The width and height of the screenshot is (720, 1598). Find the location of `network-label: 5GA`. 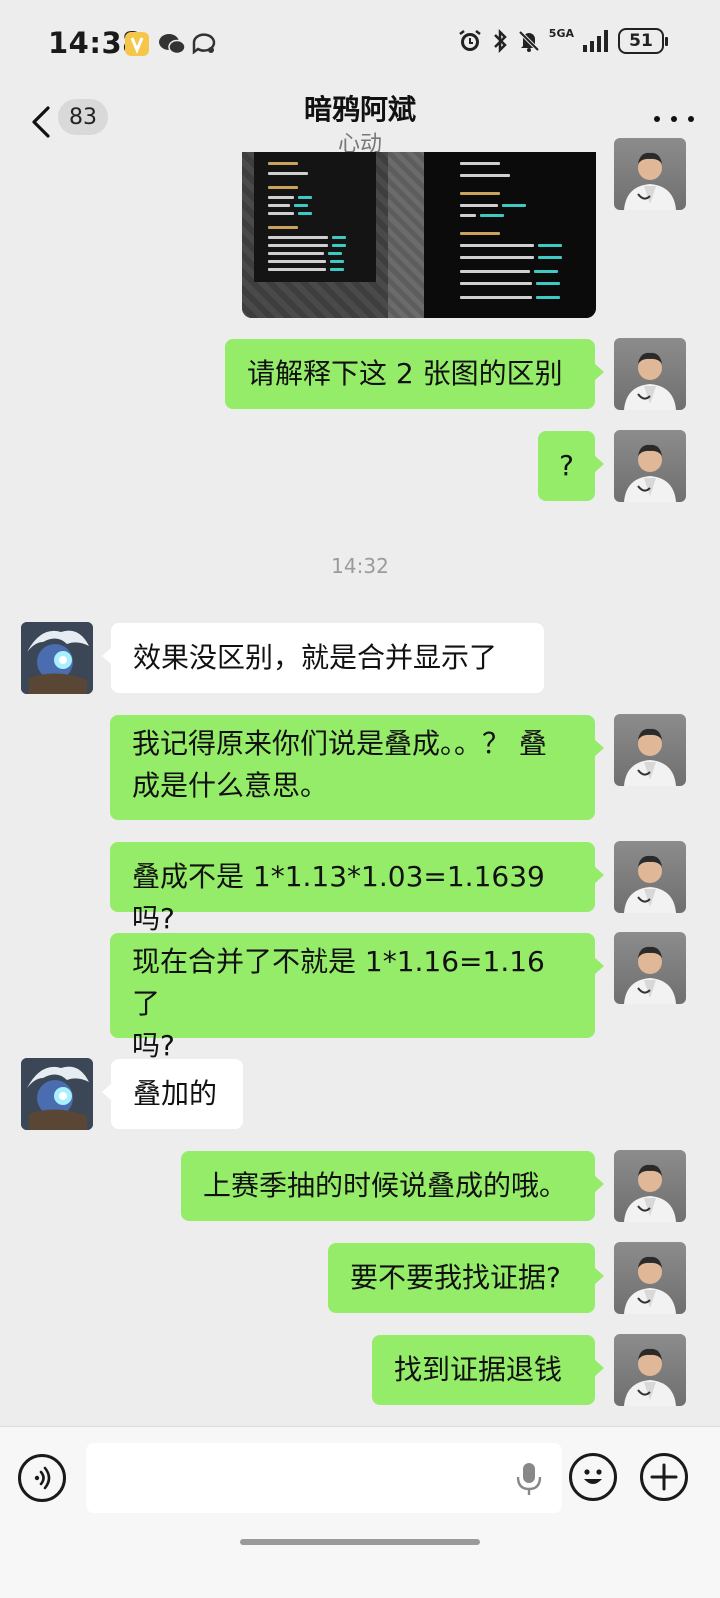

network-label: 5GA is located at coordinates (561, 33).